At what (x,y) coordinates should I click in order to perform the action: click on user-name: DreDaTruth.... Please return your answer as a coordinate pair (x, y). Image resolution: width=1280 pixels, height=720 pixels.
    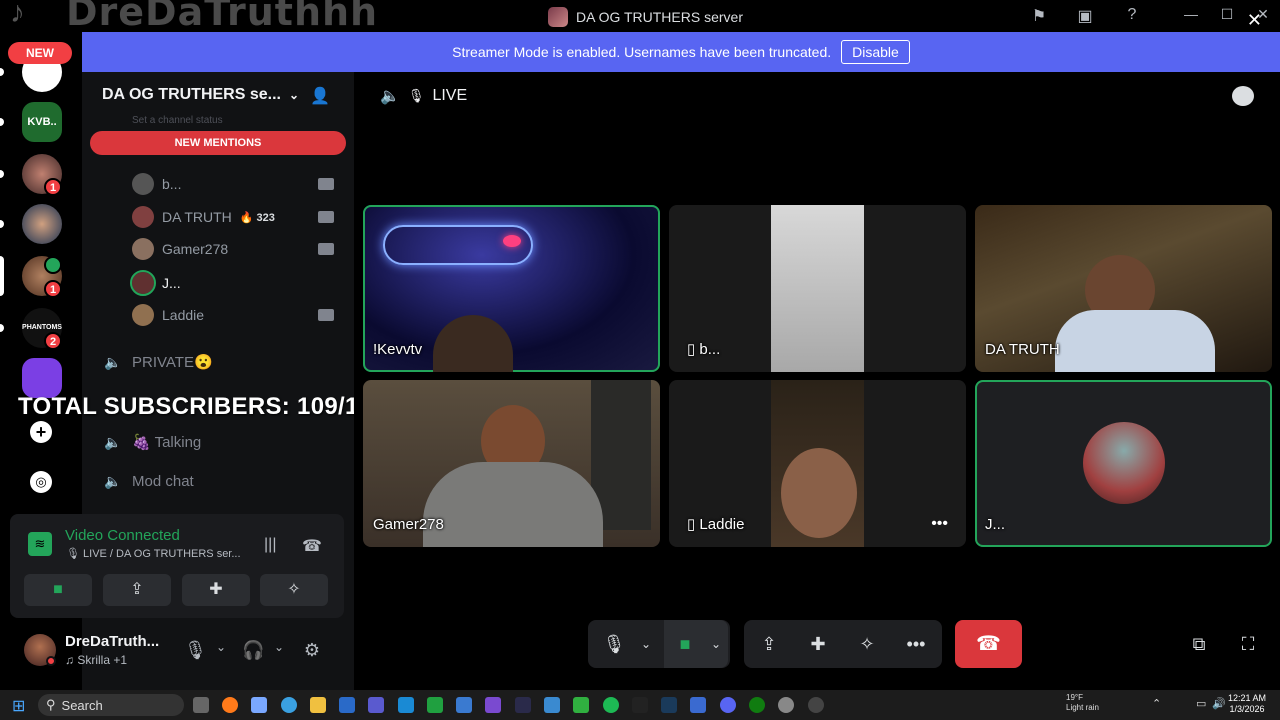
    Looking at the image, I should click on (112, 641).